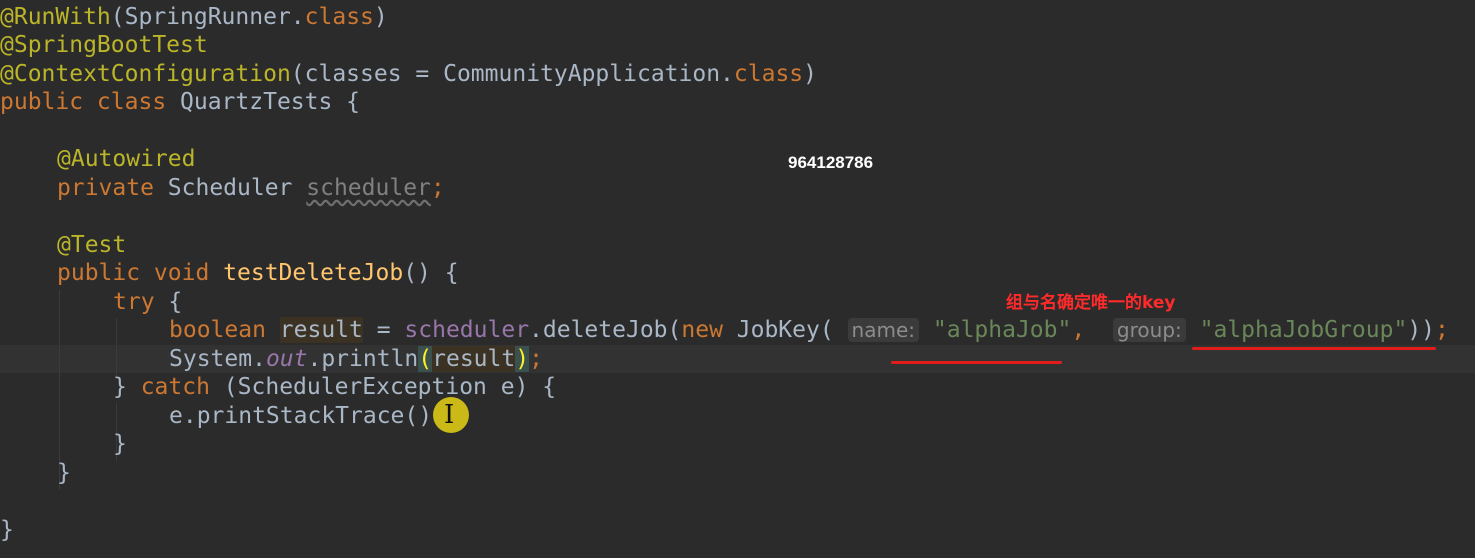 This screenshot has height=558, width=1475. I want to click on constructor-jobkey: JobKey(, so click(792, 330).